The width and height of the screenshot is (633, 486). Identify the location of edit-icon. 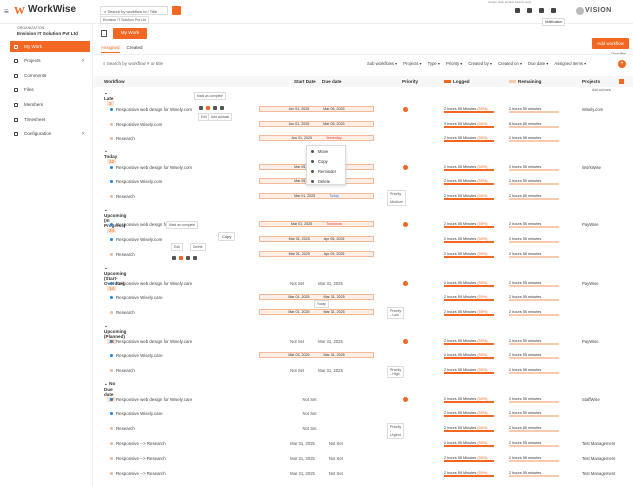
(174, 258).